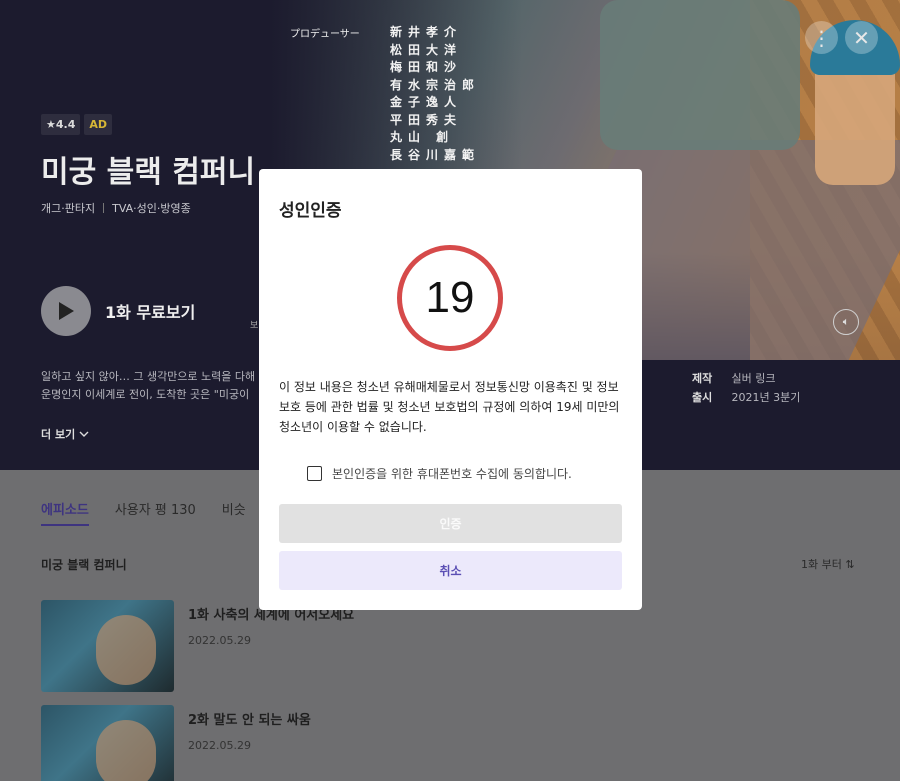 The width and height of the screenshot is (900, 781). I want to click on consent-label: 본인인증을 위한 휴대폰번호 수집에 동의합니다., so click(452, 474).